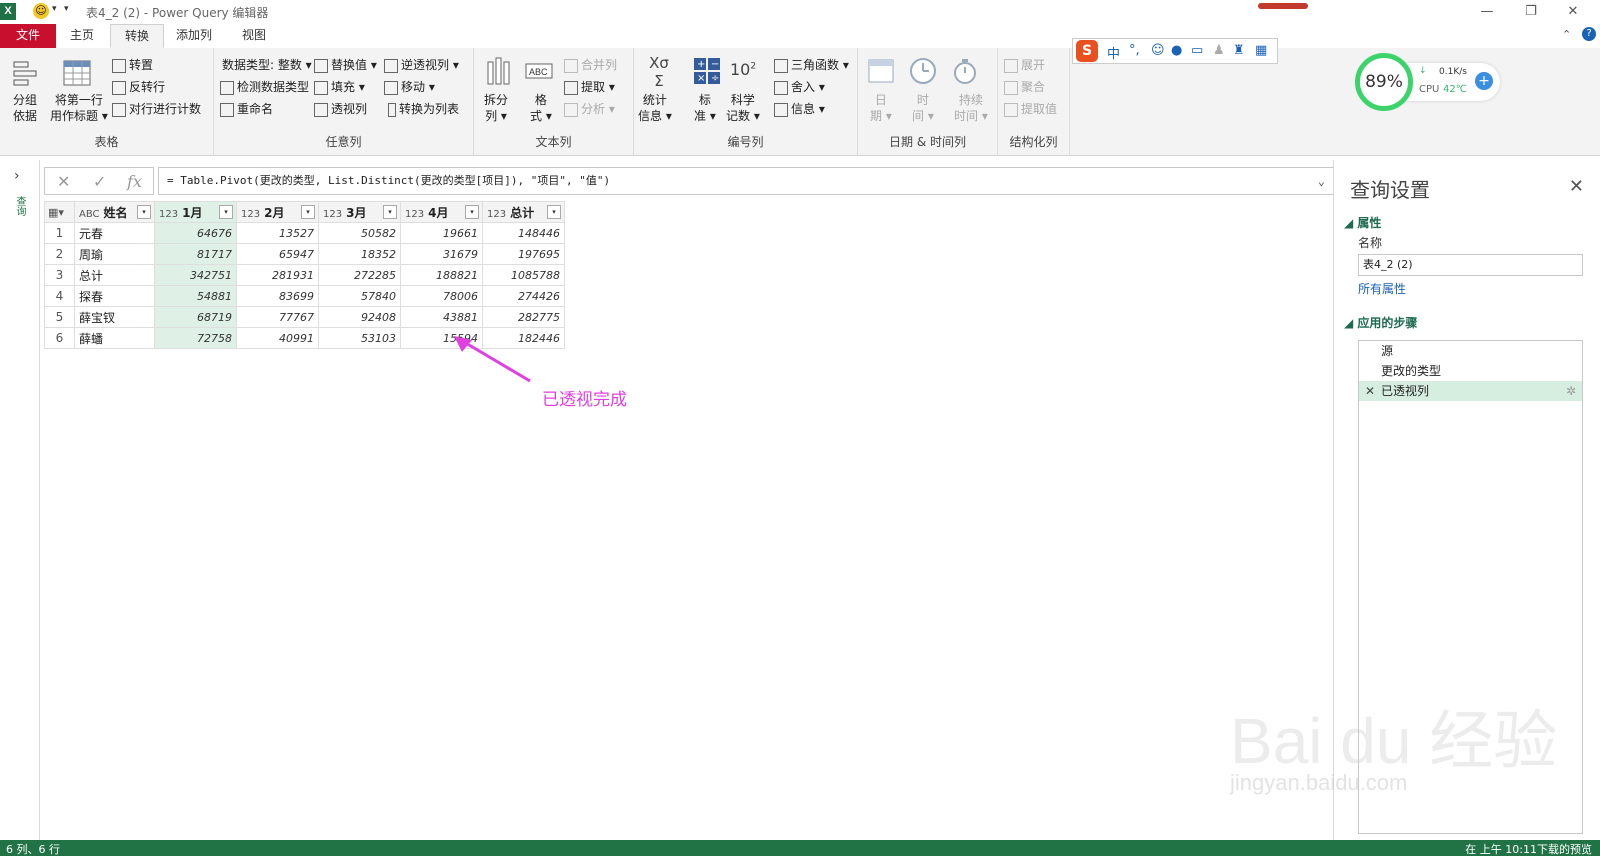 The width and height of the screenshot is (1600, 856). Describe the element at coordinates (359, 338) in the screenshot. I see `table-cell: 53103` at that location.